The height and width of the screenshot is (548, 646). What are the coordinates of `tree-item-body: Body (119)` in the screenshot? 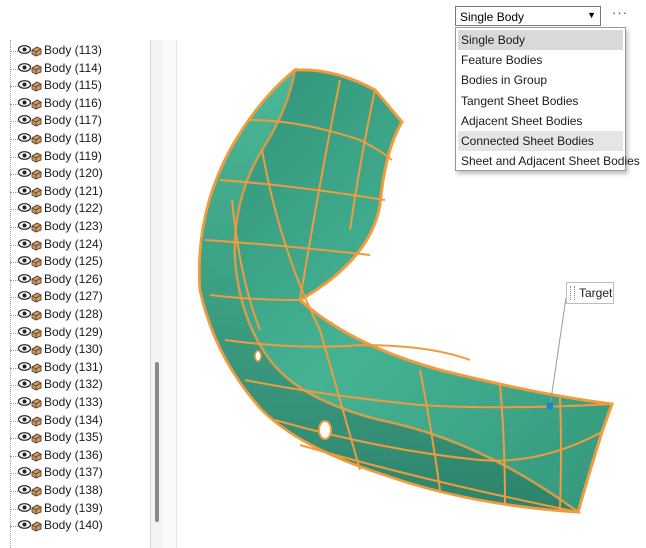 It's located at (75, 157).